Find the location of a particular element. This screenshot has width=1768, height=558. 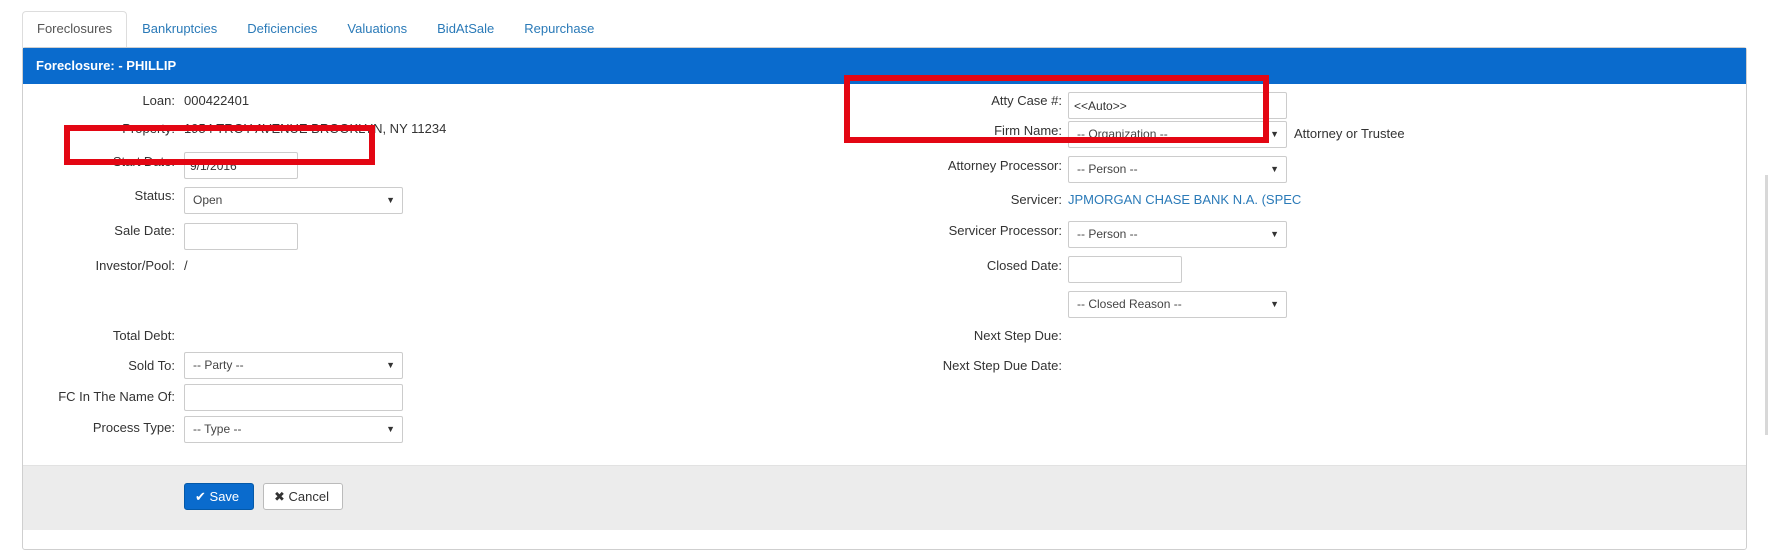

tab-repurchase: Repurchase is located at coordinates (559, 28).